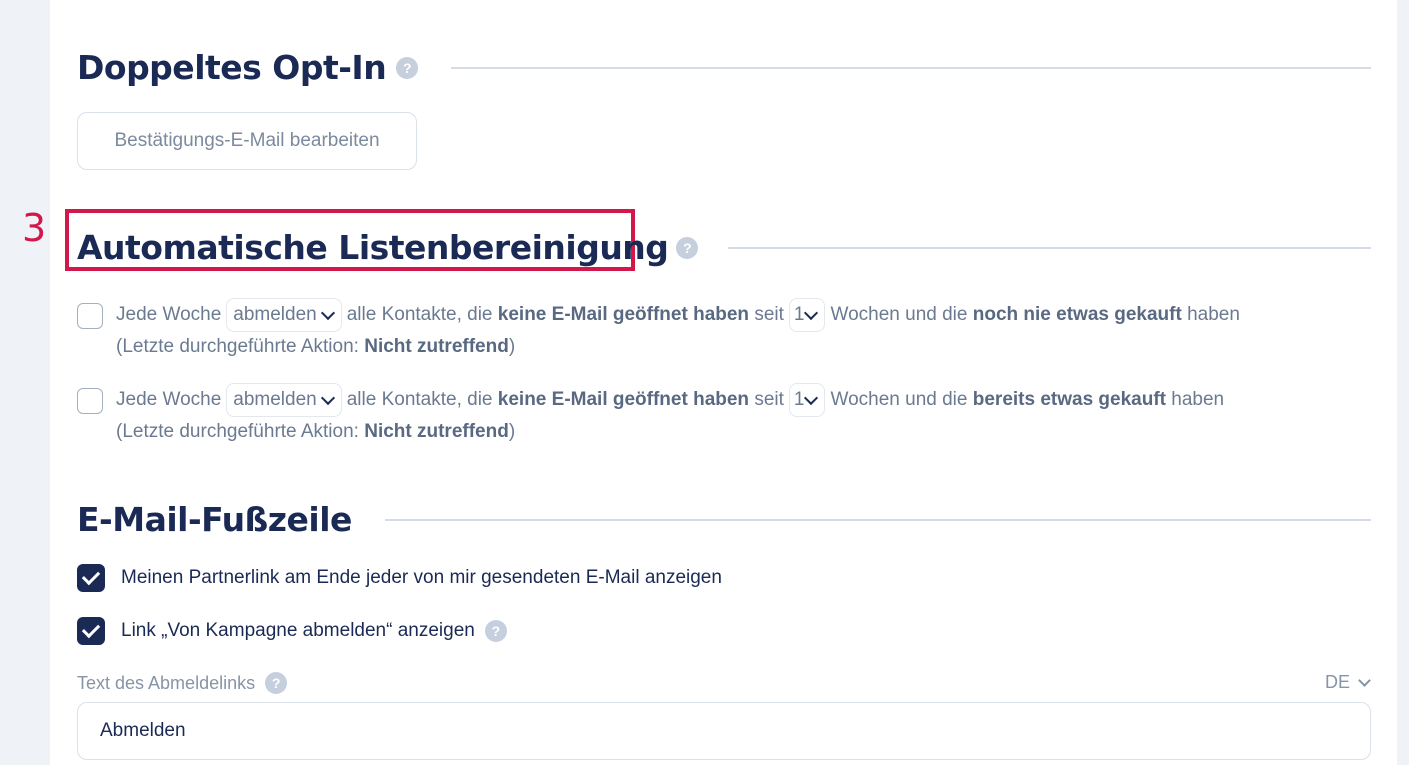 The image size is (1409, 765). I want to click on unsubscribe-text-label: Text des Abmeldelinks ?, so click(182, 683).